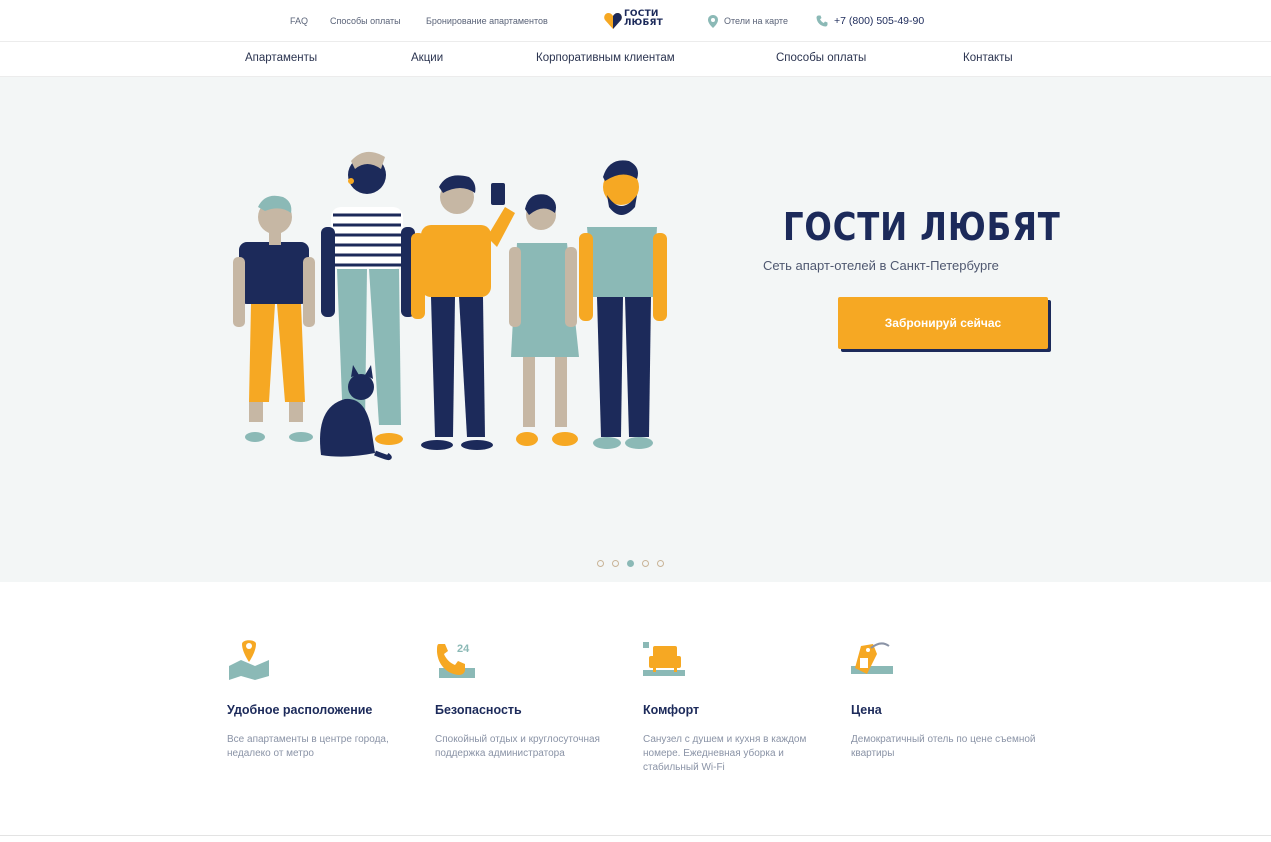 Image resolution: width=1271 pixels, height=842 pixels. Describe the element at coordinates (249, 660) in the screenshot. I see `location-pin-icon` at that location.